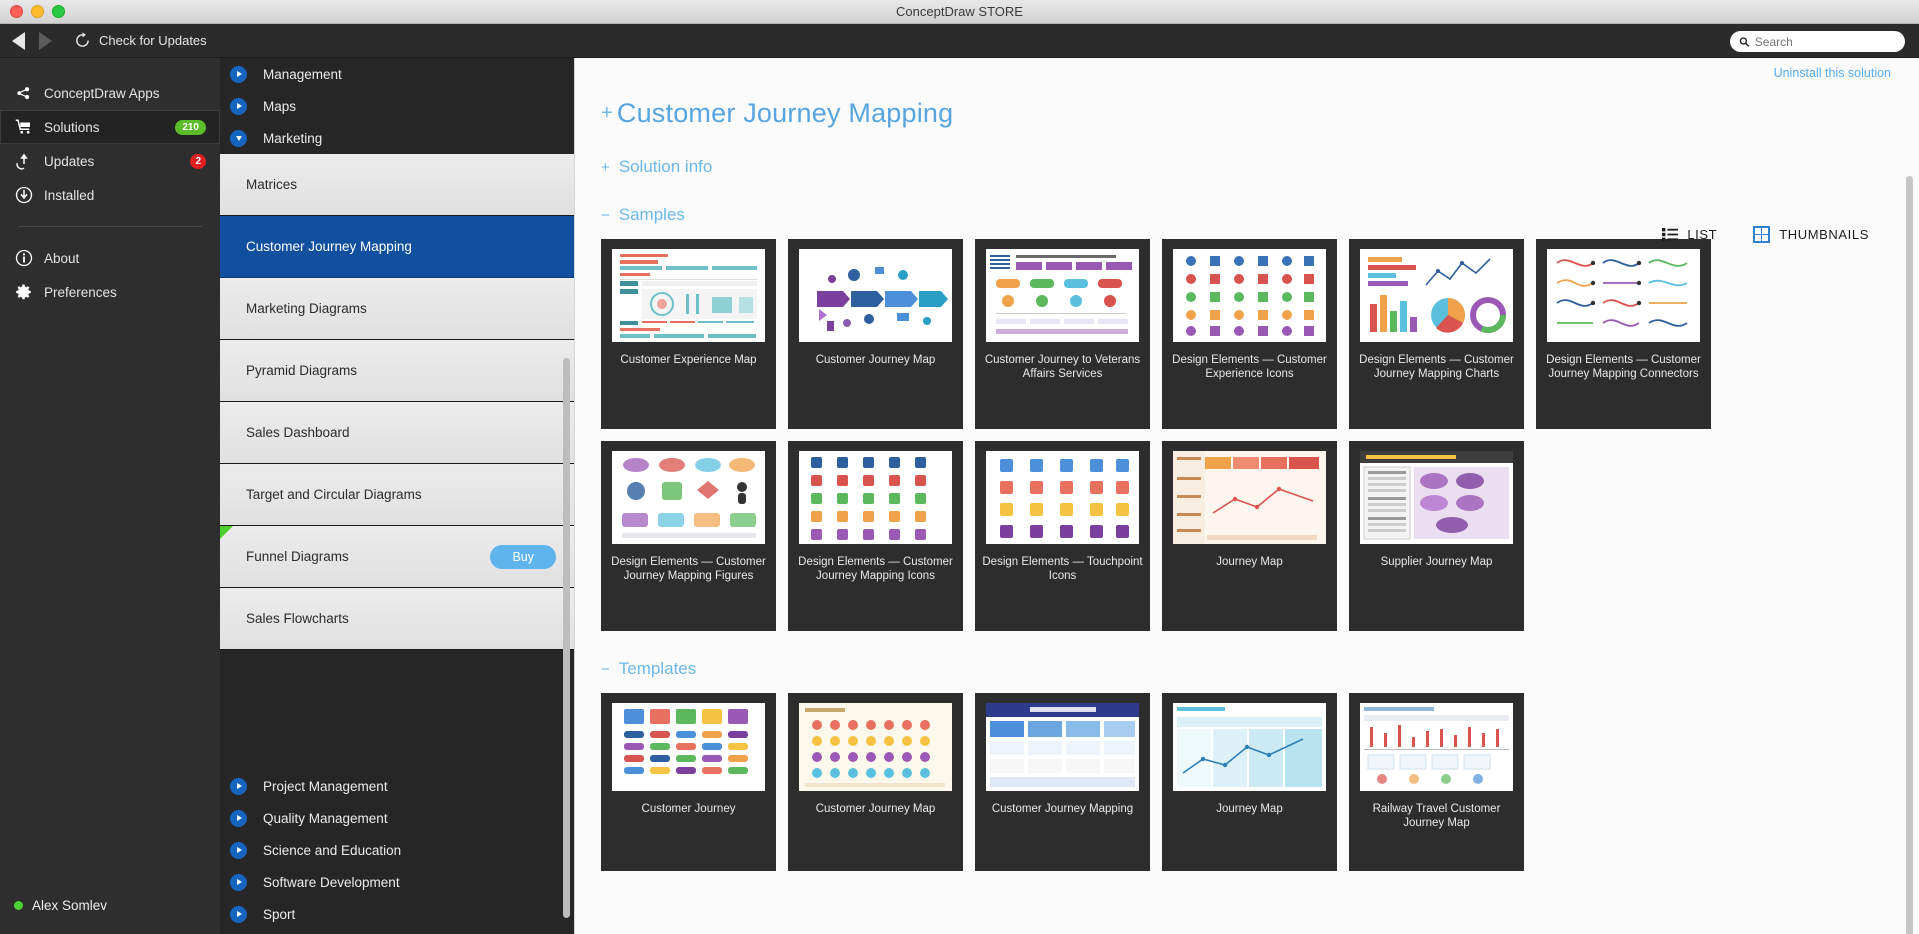 Image resolution: width=1919 pixels, height=934 pixels. I want to click on category-item-pyramid-diagrams: Pyramid Diagrams, so click(397, 371).